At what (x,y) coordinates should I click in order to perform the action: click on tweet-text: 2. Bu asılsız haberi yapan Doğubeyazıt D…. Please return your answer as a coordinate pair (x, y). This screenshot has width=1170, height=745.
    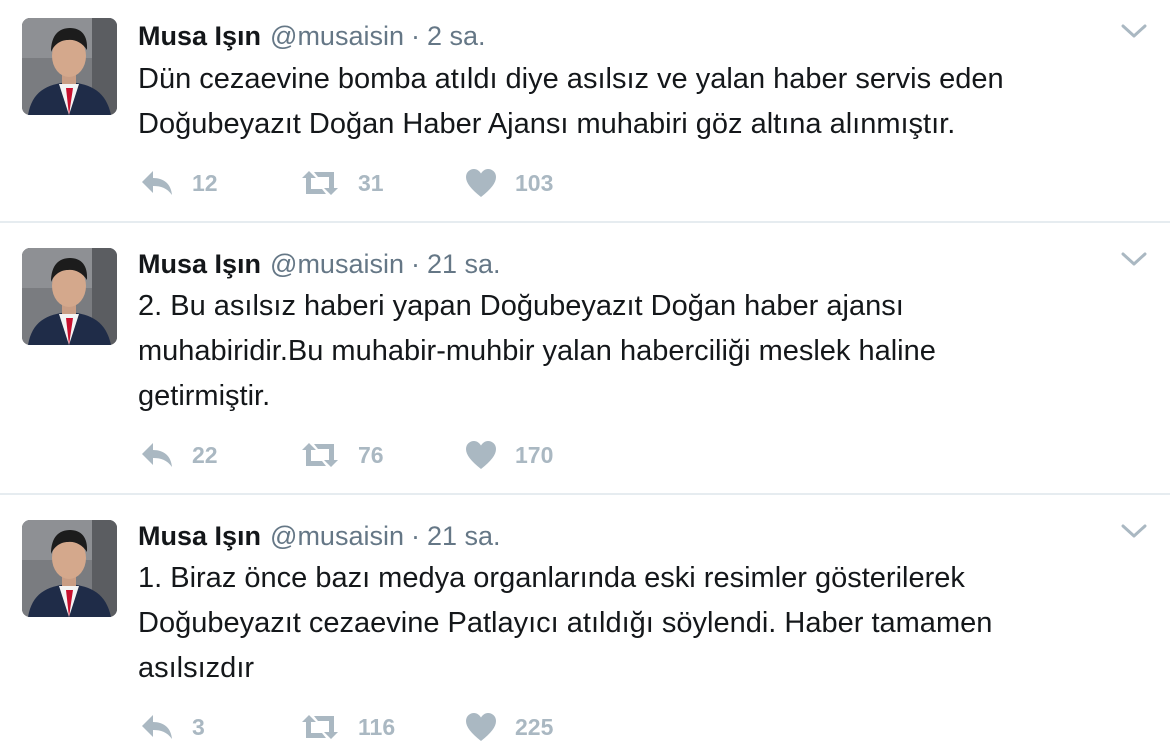
    Looking at the image, I should click on (537, 351).